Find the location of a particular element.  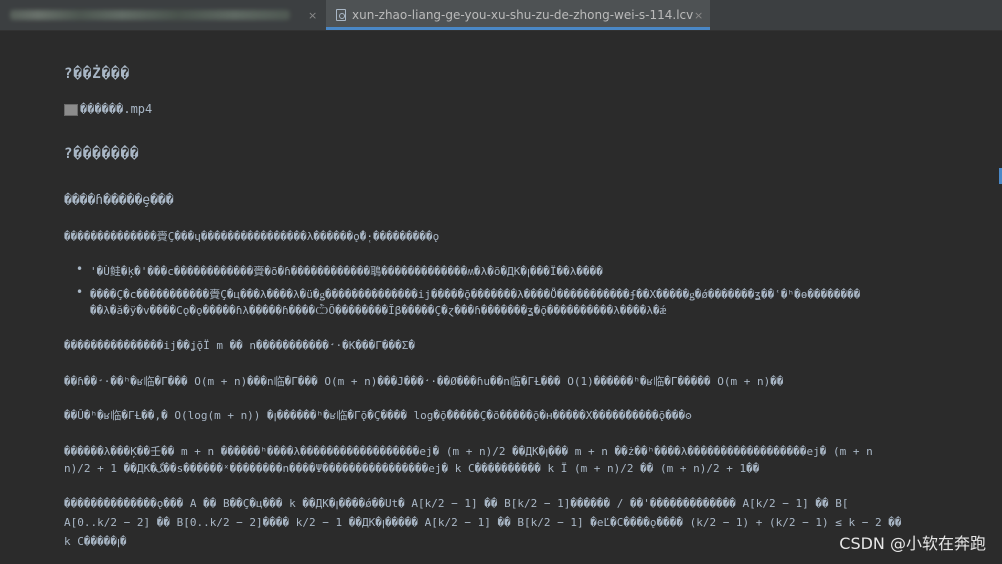

image-alt-text: ������.mp4 is located at coordinates (116, 109).